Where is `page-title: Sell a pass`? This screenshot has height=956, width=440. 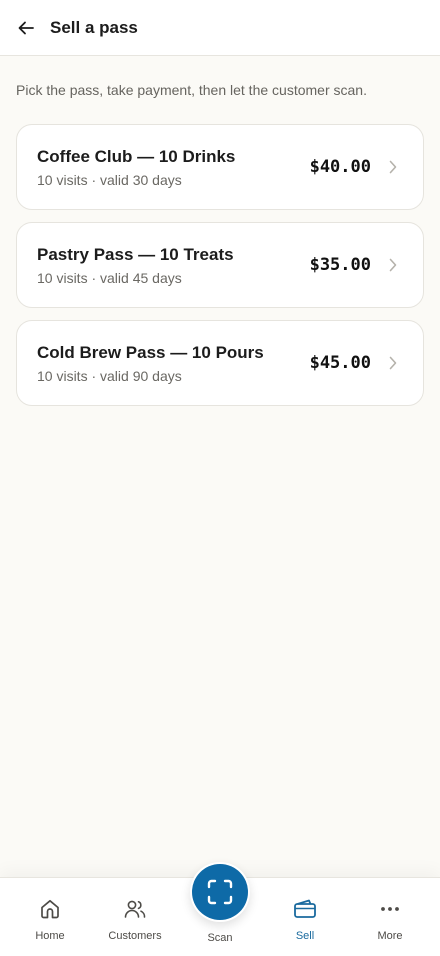 page-title: Sell a pass is located at coordinates (94, 27).